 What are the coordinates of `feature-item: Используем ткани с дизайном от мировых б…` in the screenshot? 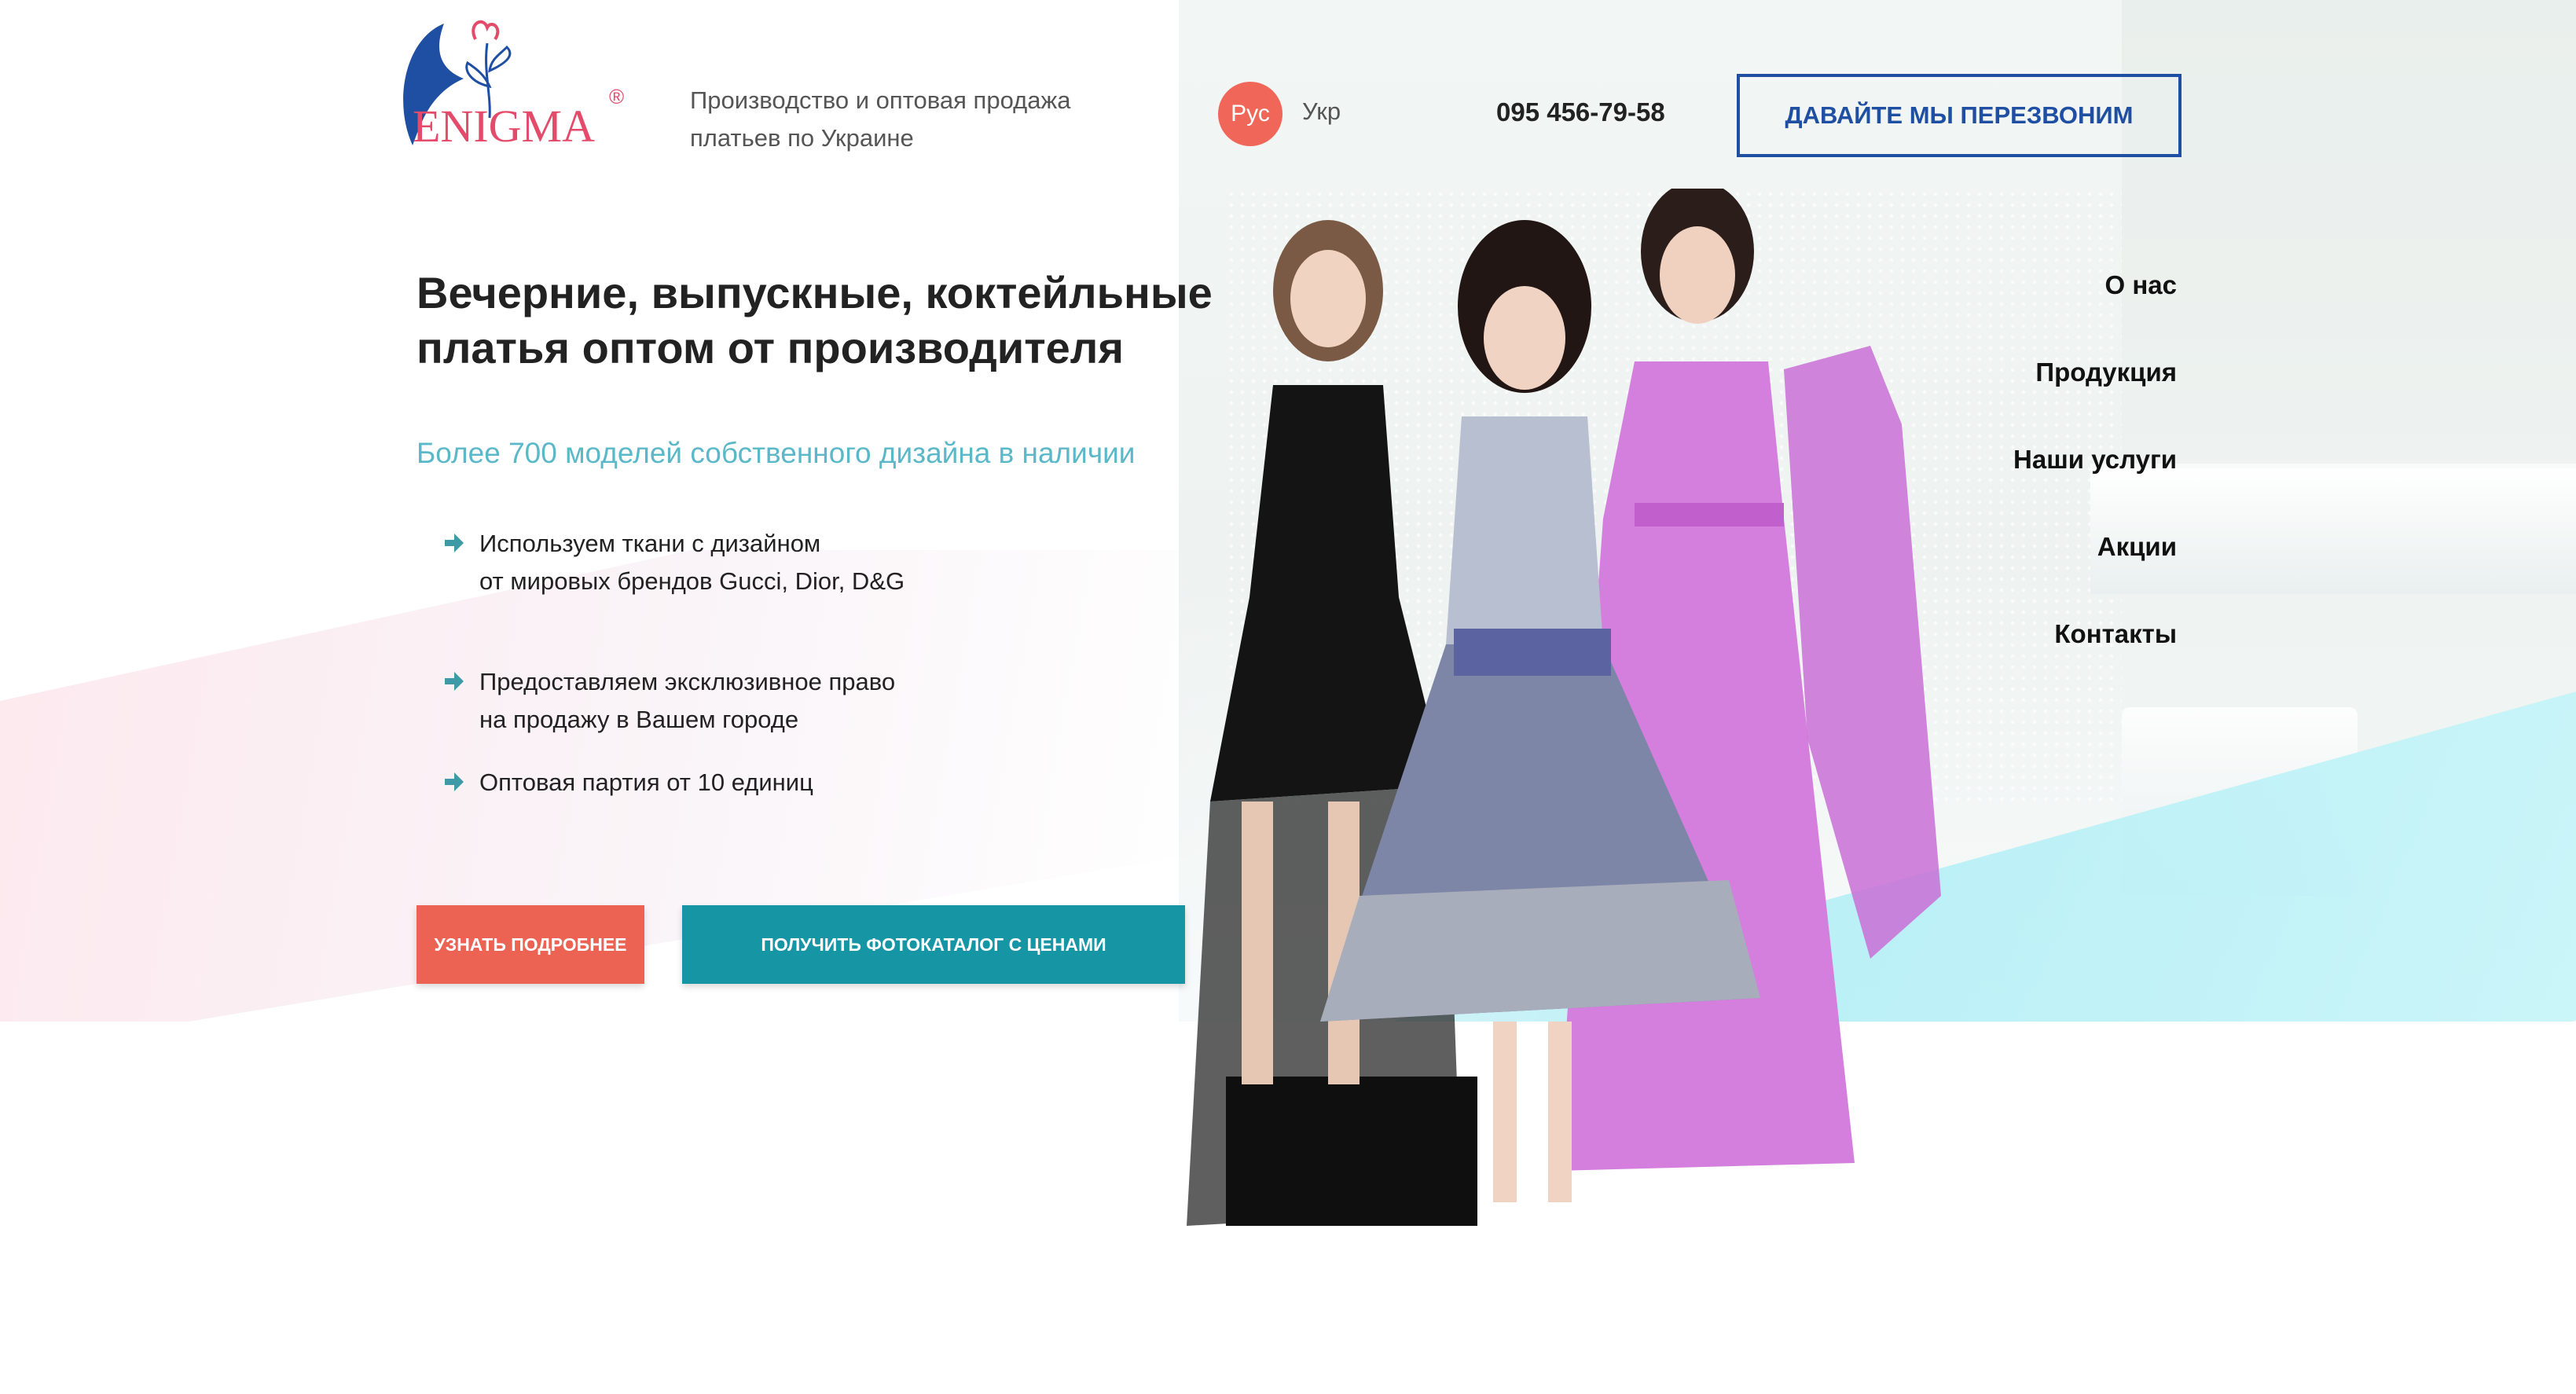 It's located at (672, 594).